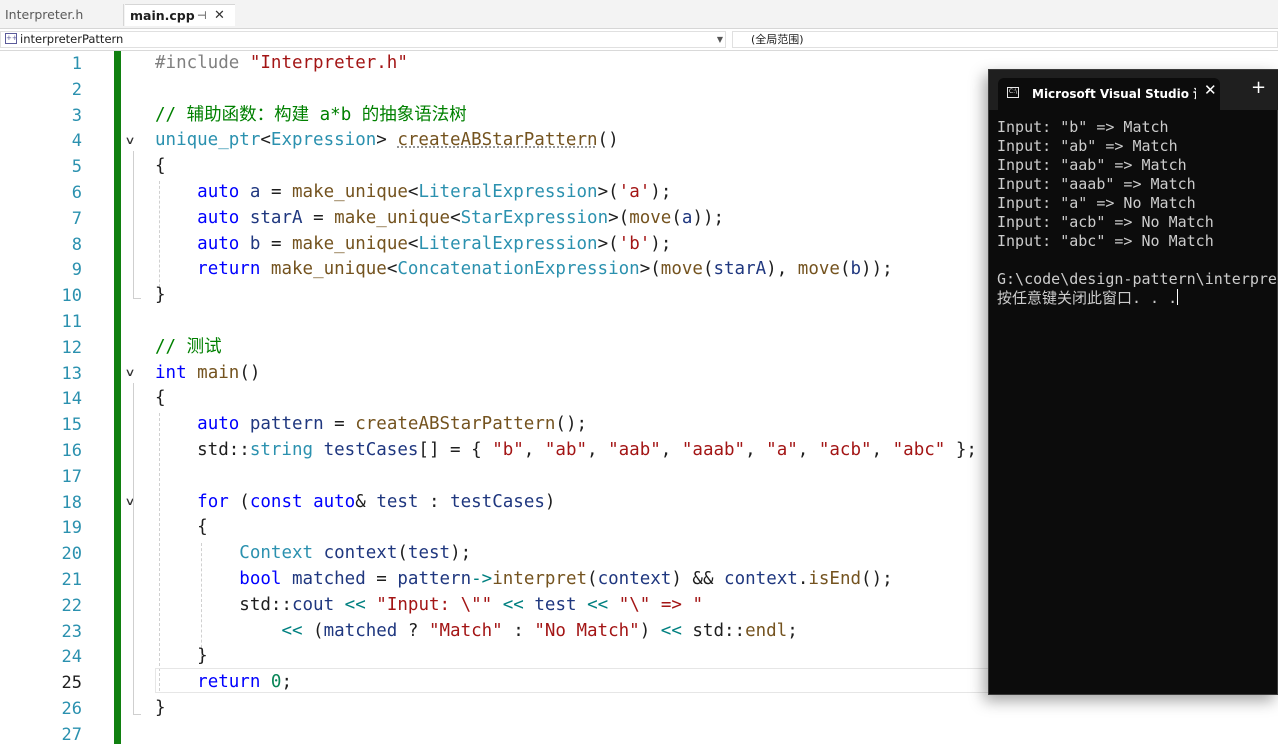  Describe the element at coordinates (71, 631) in the screenshot. I see `line-number: 23` at that location.